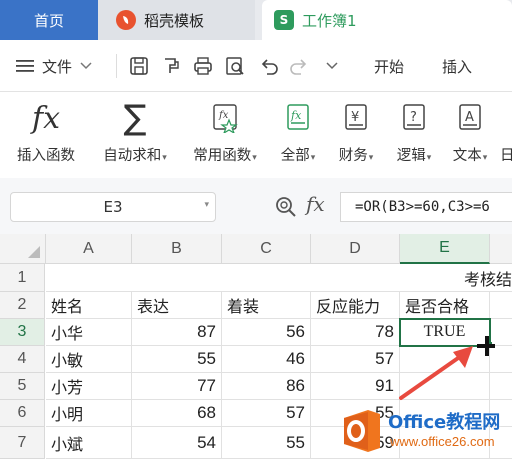 Image resolution: width=512 pixels, height=459 pixels. Describe the element at coordinates (266, 305) in the screenshot. I see `cell-c2: 着装` at that location.